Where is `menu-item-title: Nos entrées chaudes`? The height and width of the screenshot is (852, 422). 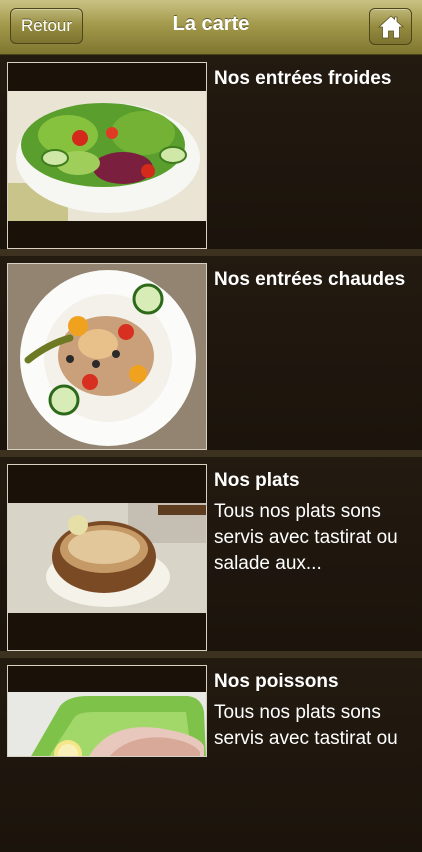
menu-item-title: Nos entrées chaudes is located at coordinates (310, 279).